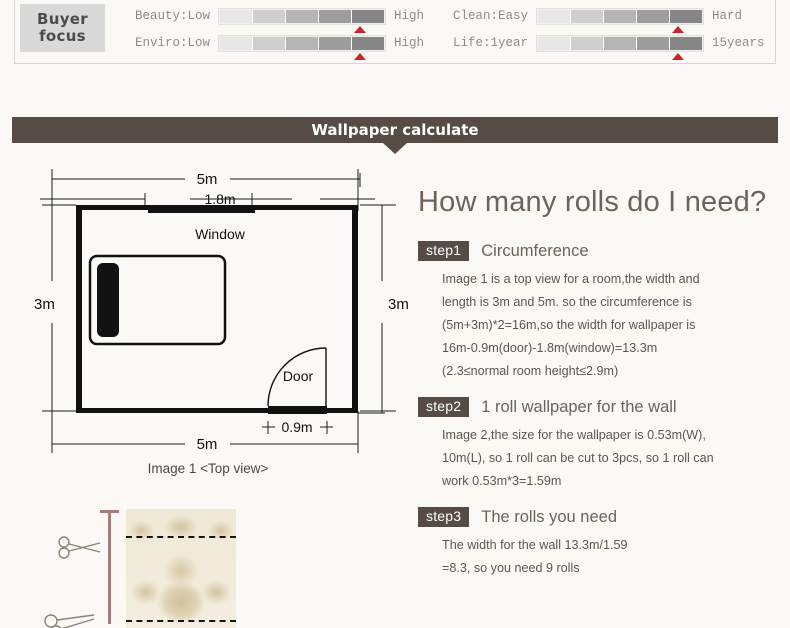  What do you see at coordinates (181, 568) in the screenshot?
I see `wallpaper-swatch` at bounding box center [181, 568].